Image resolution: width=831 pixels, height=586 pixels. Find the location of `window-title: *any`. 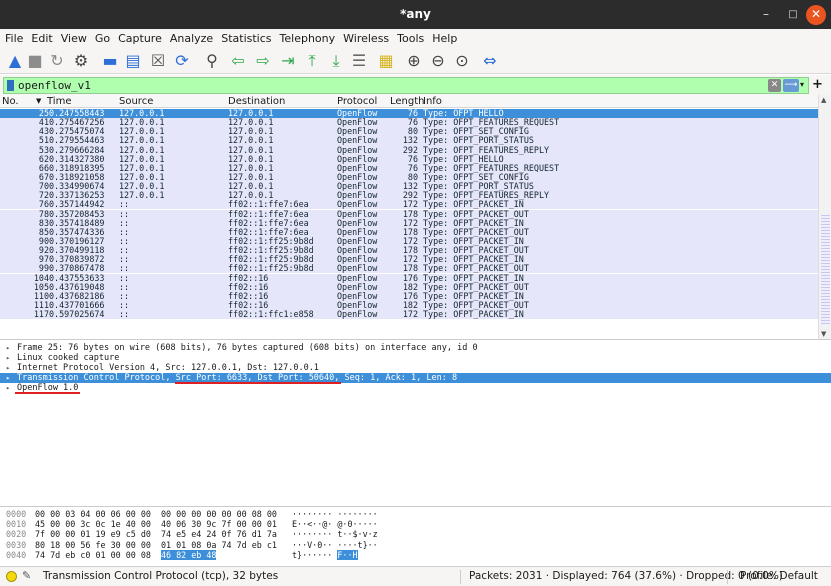

window-title: *any is located at coordinates (415, 14).